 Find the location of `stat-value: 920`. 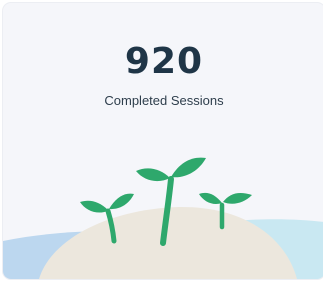

stat-value: 920 is located at coordinates (164, 61).